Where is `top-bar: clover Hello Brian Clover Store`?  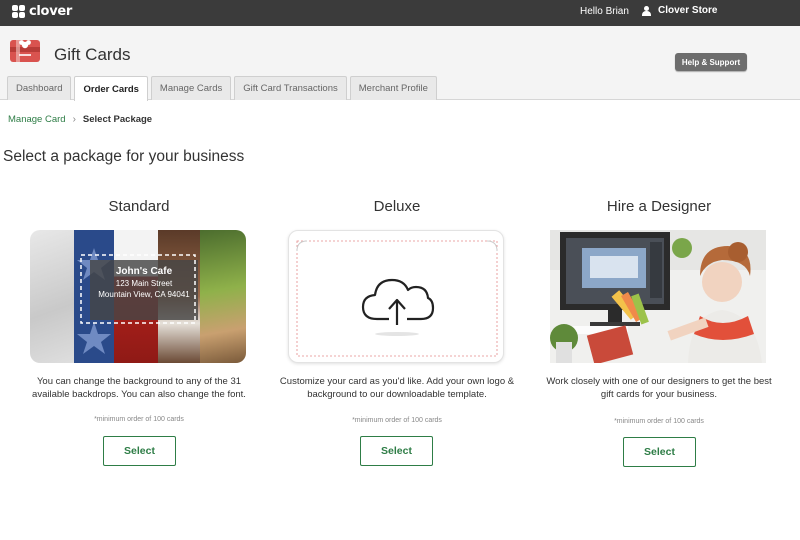 top-bar: clover Hello Brian Clover Store is located at coordinates (400, 13).